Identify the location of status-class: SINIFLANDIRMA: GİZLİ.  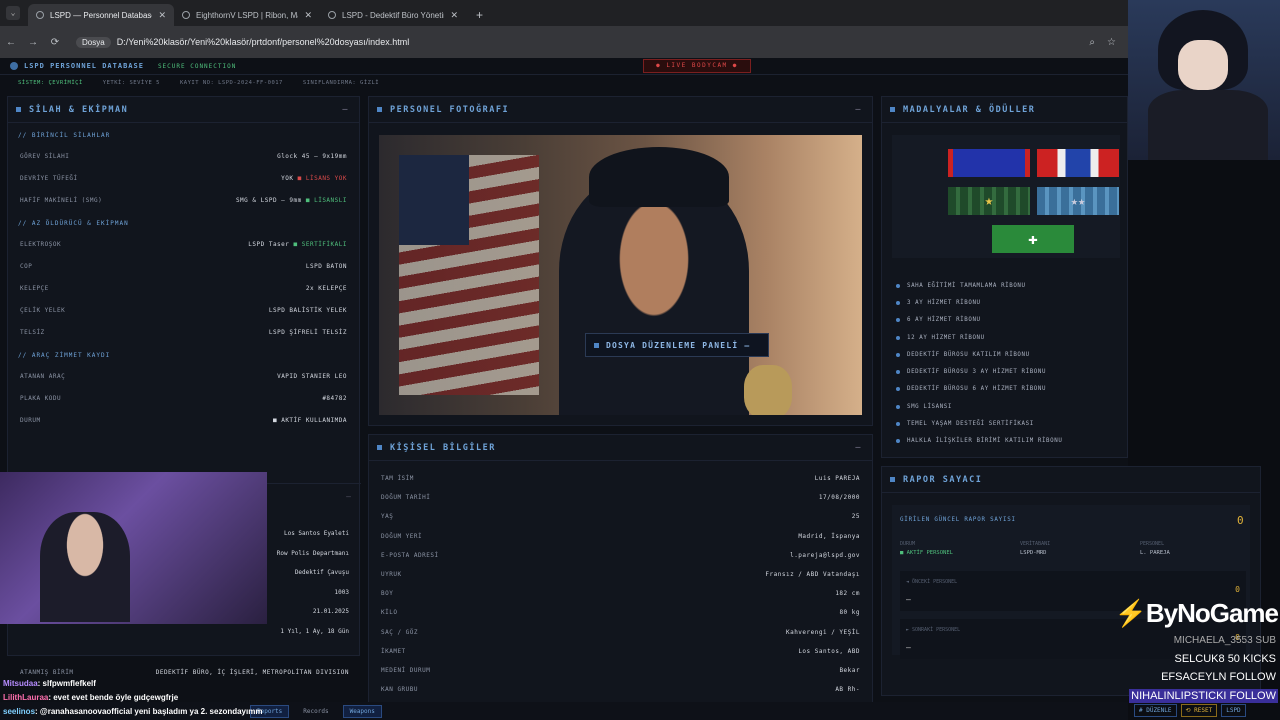
(341, 83).